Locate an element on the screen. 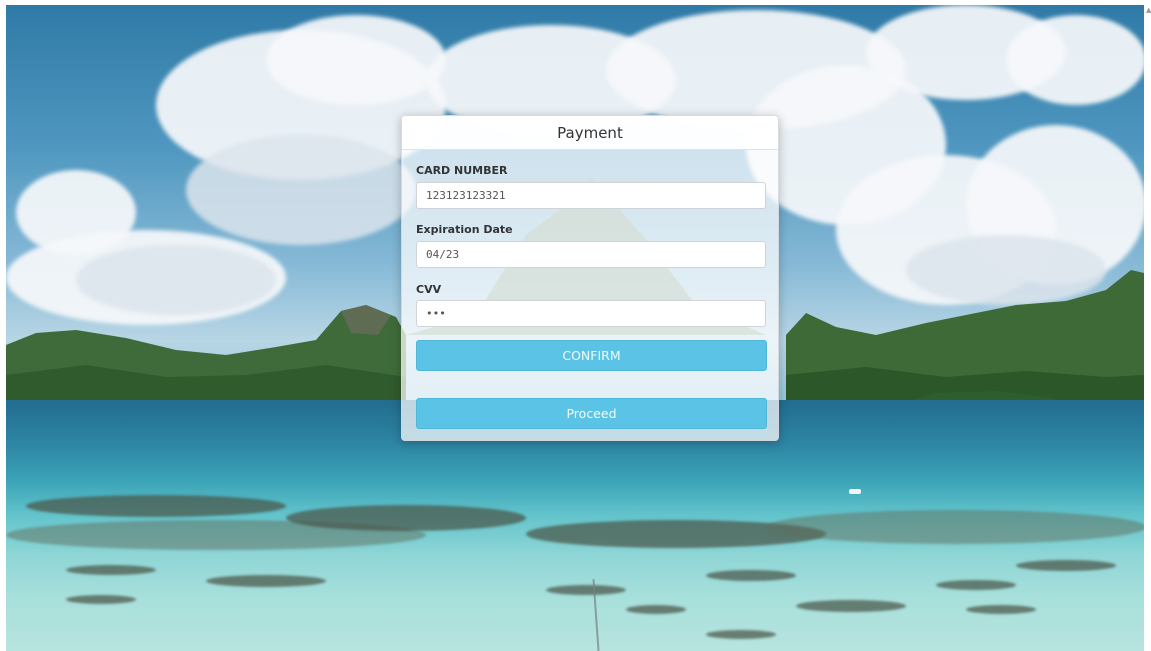 The height and width of the screenshot is (651, 1151). expiration-date-input is located at coordinates (591, 254).